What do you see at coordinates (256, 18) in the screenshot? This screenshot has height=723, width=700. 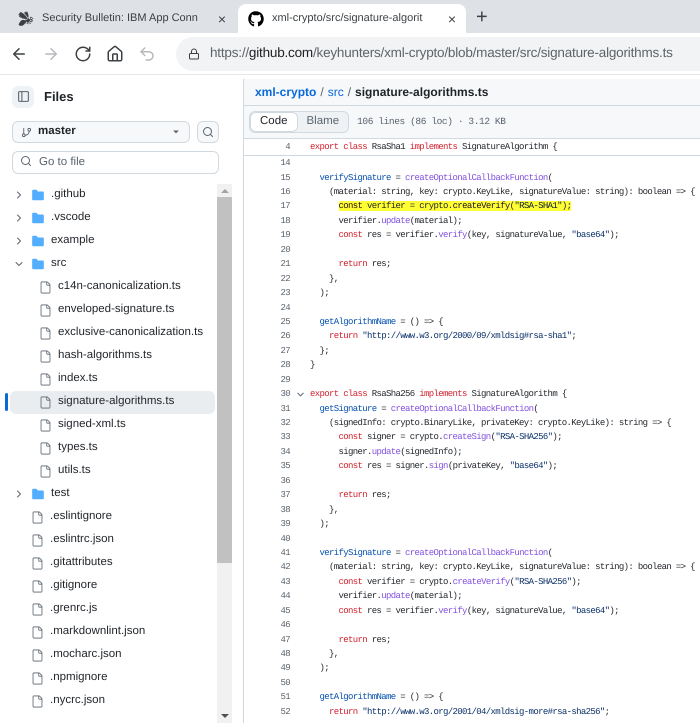 I see `cat-logo-icon` at bounding box center [256, 18].